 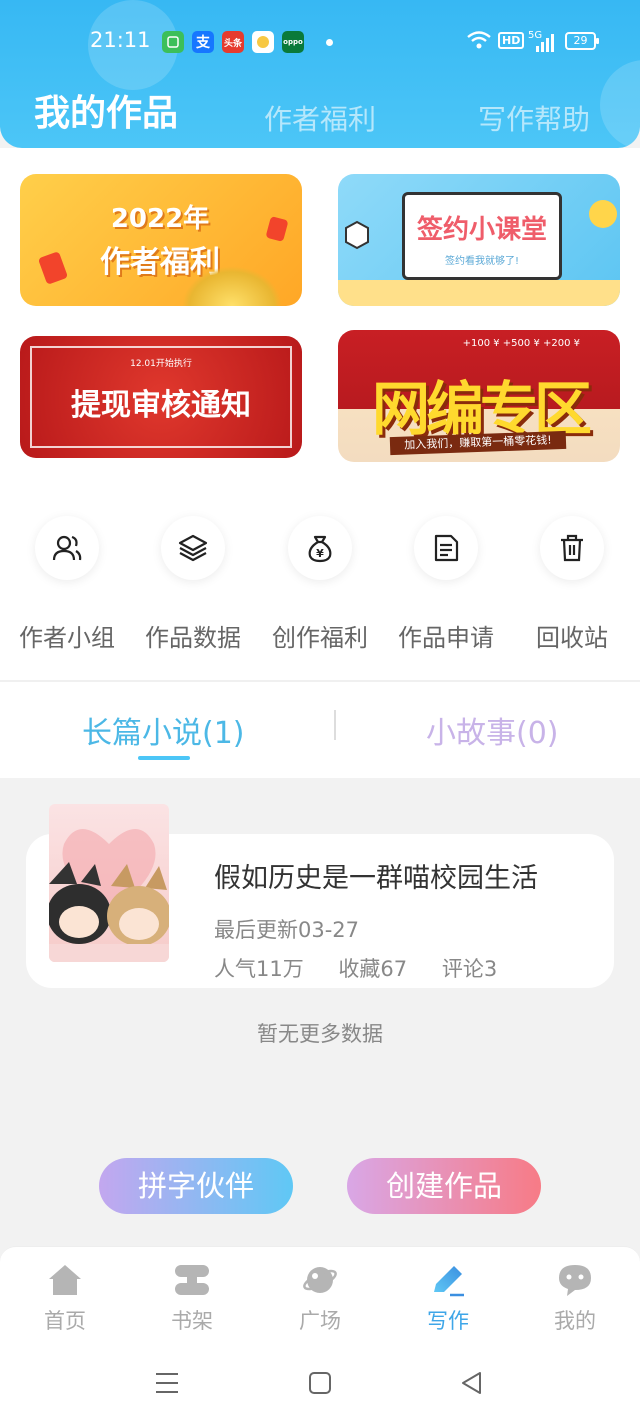 I want to click on nav-item-bookshelf: 书架, so click(x=192, y=1298).